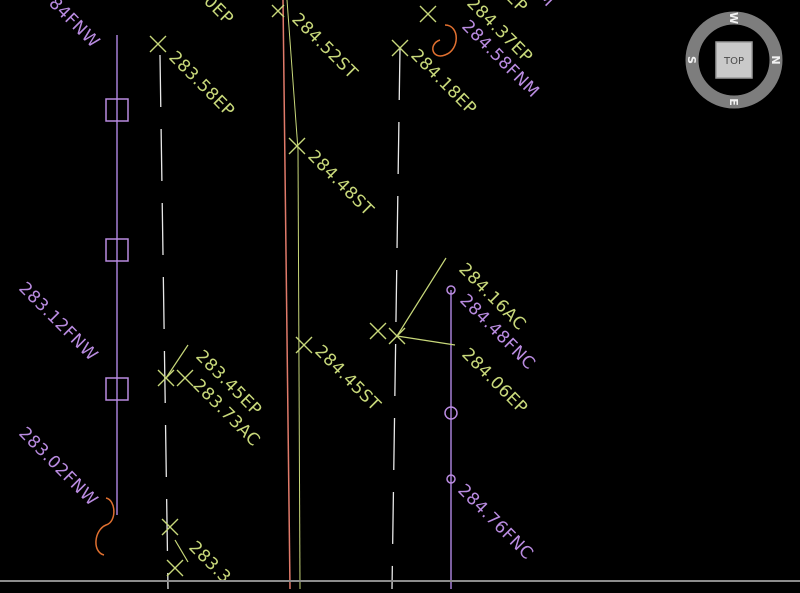 This screenshot has width=800, height=593. Describe the element at coordinates (516, 8) in the screenshot. I see `label-ep-top-right: EP` at that location.